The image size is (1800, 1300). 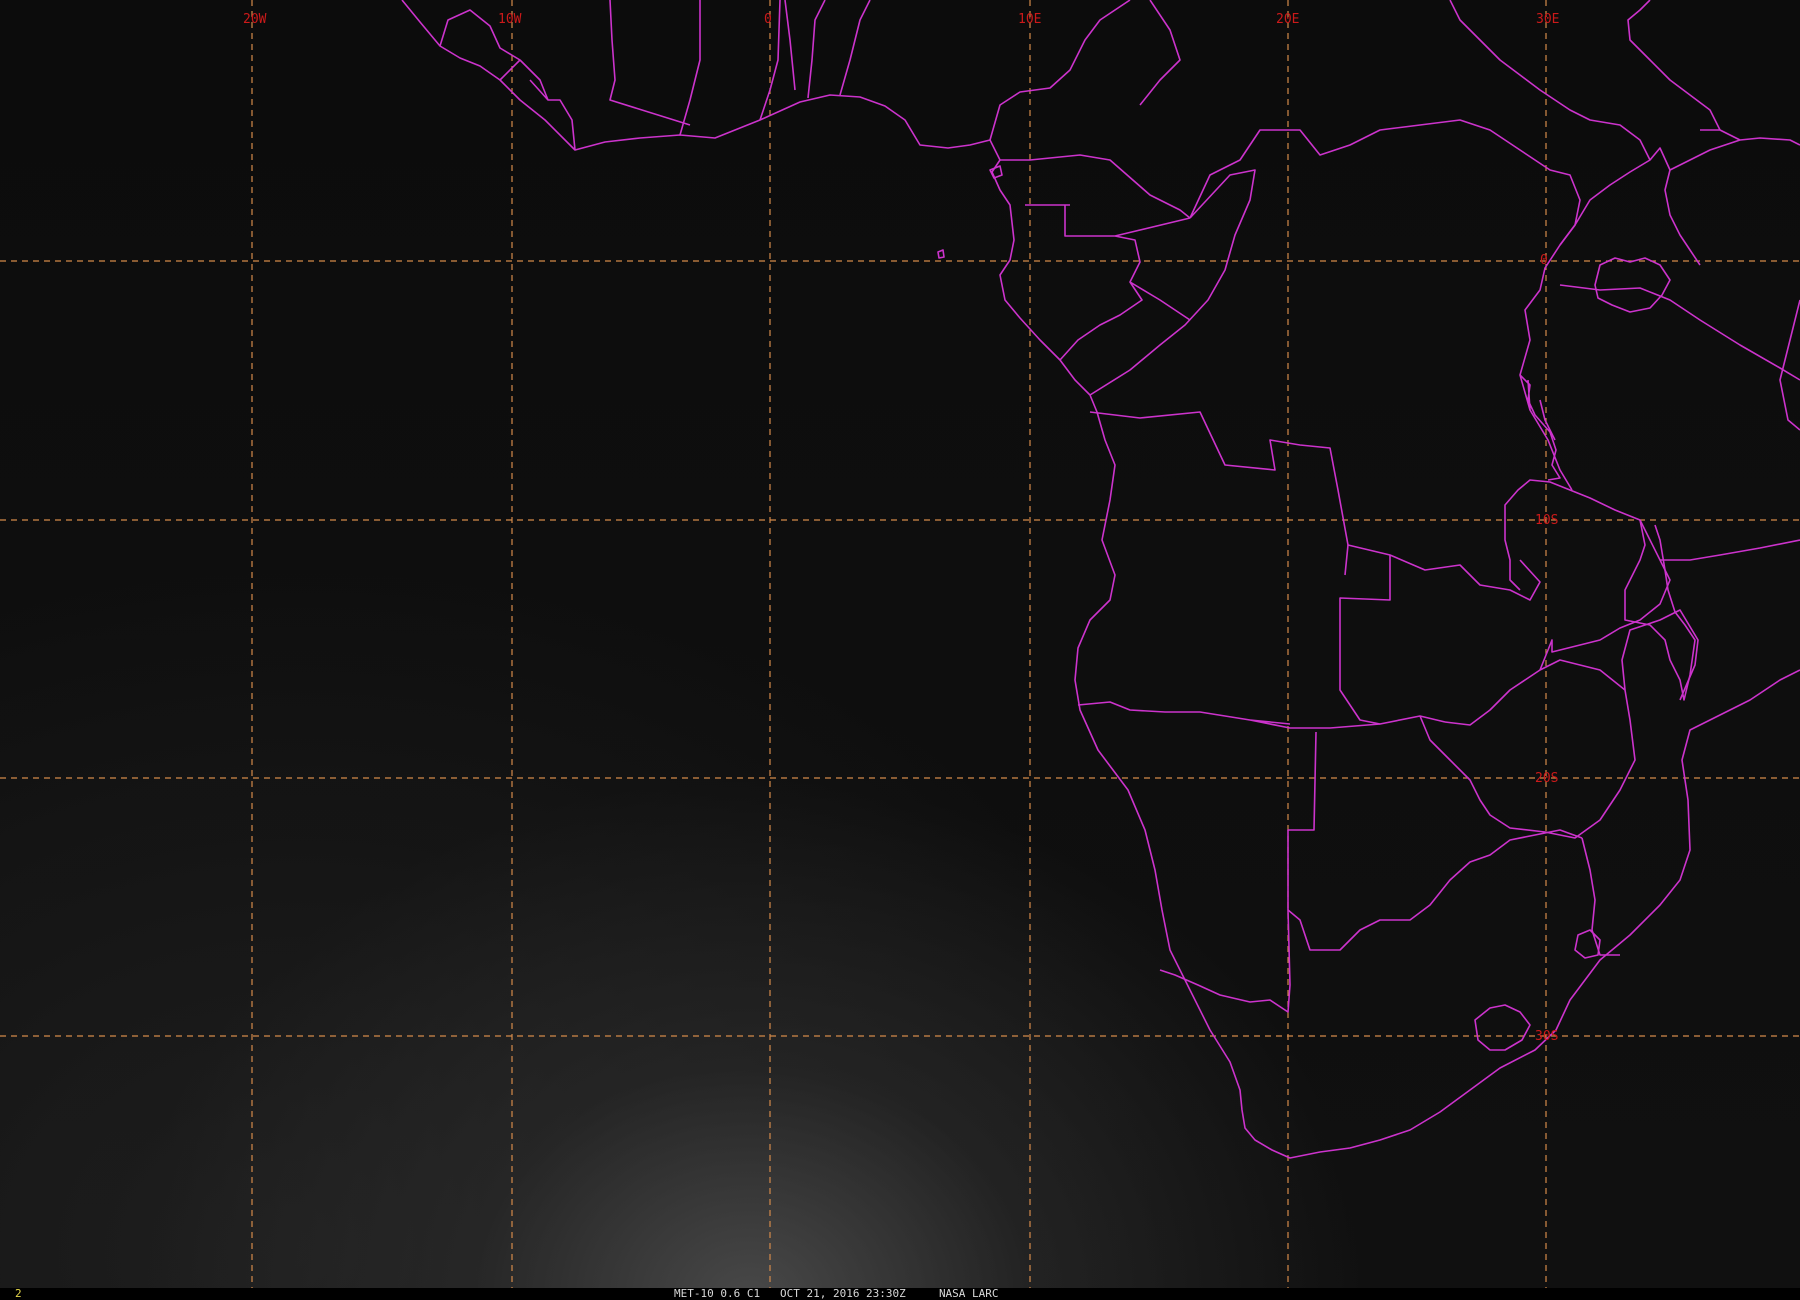 I want to click on border-gabon-congo, so click(x=1108, y=282).